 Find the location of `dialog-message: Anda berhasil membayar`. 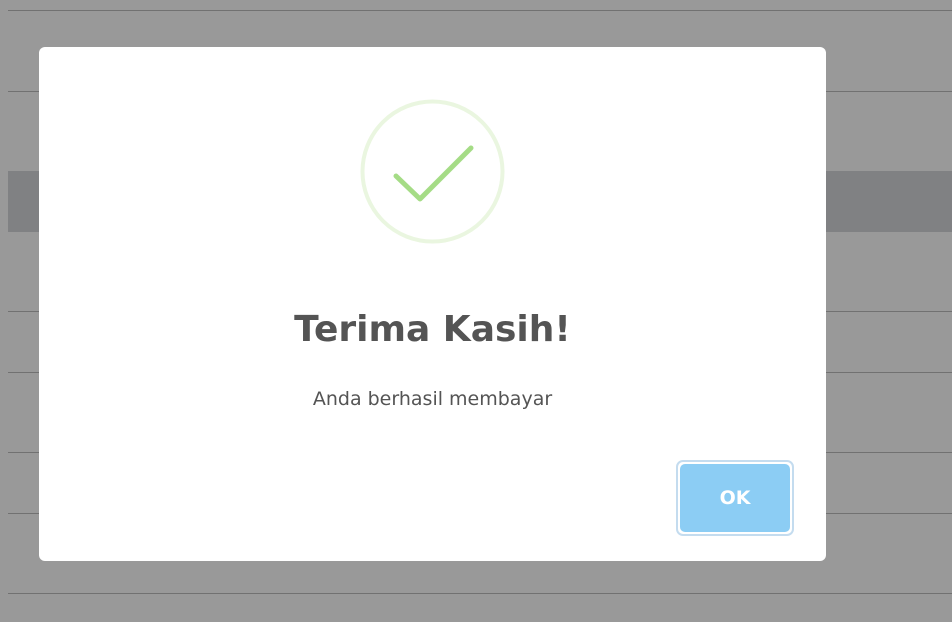

dialog-message: Anda berhasil membayar is located at coordinates (432, 399).